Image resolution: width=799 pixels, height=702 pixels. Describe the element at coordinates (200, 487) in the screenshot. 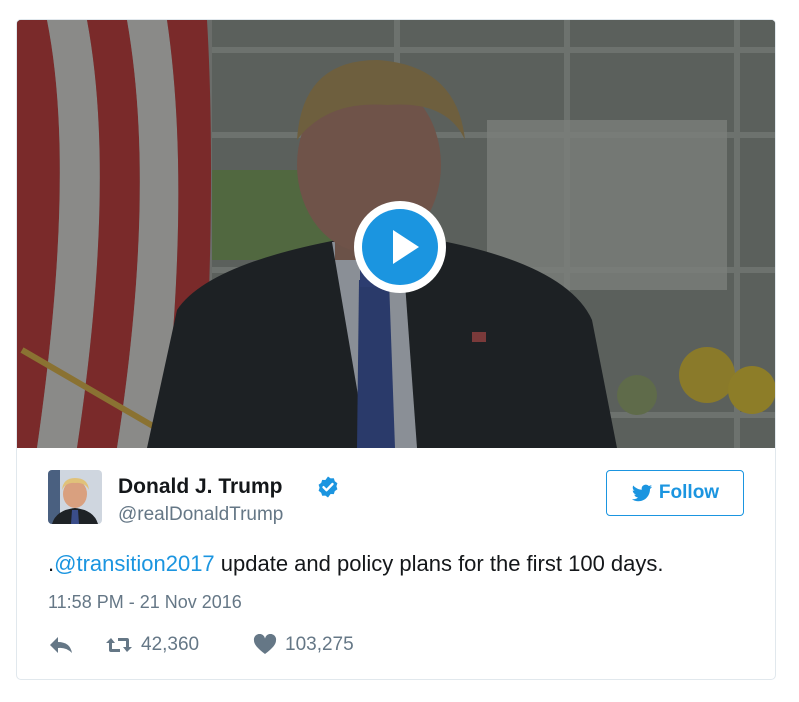

I see `author-name: Donald J. Trump` at that location.